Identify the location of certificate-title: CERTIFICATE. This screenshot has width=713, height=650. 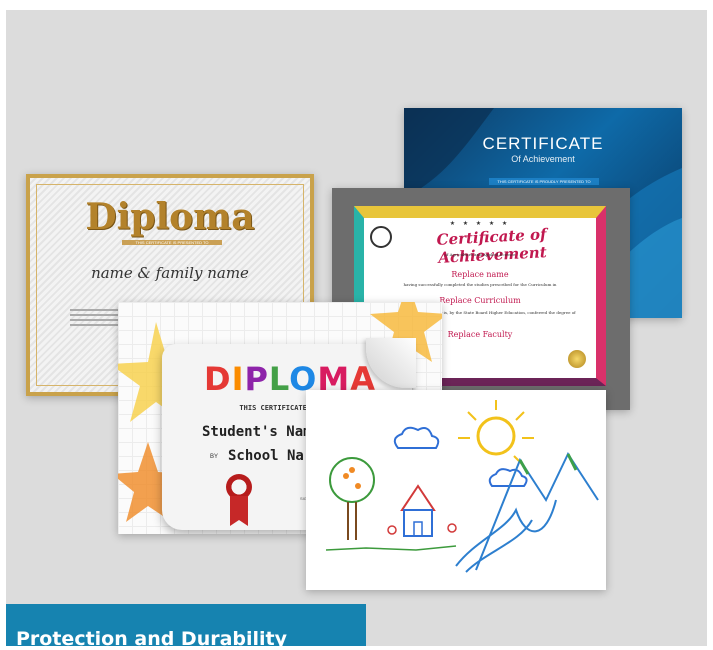
(543, 143).